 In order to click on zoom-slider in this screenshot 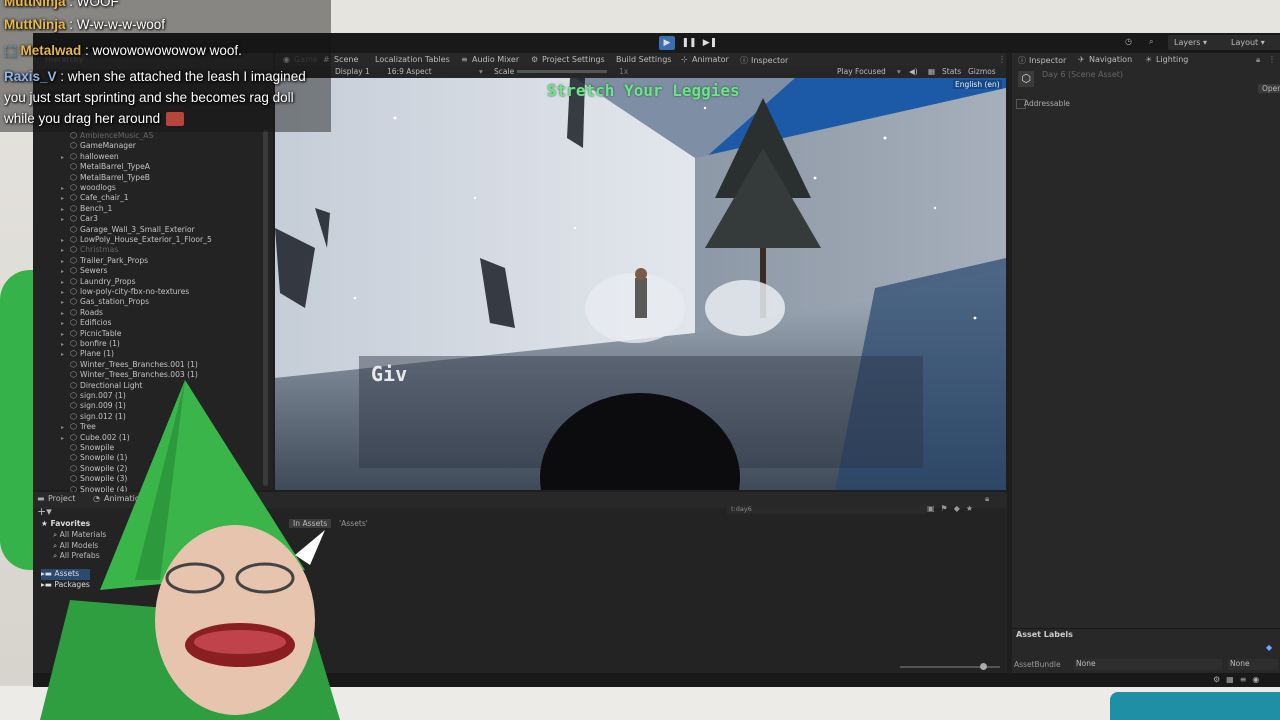, I will do `click(950, 666)`.